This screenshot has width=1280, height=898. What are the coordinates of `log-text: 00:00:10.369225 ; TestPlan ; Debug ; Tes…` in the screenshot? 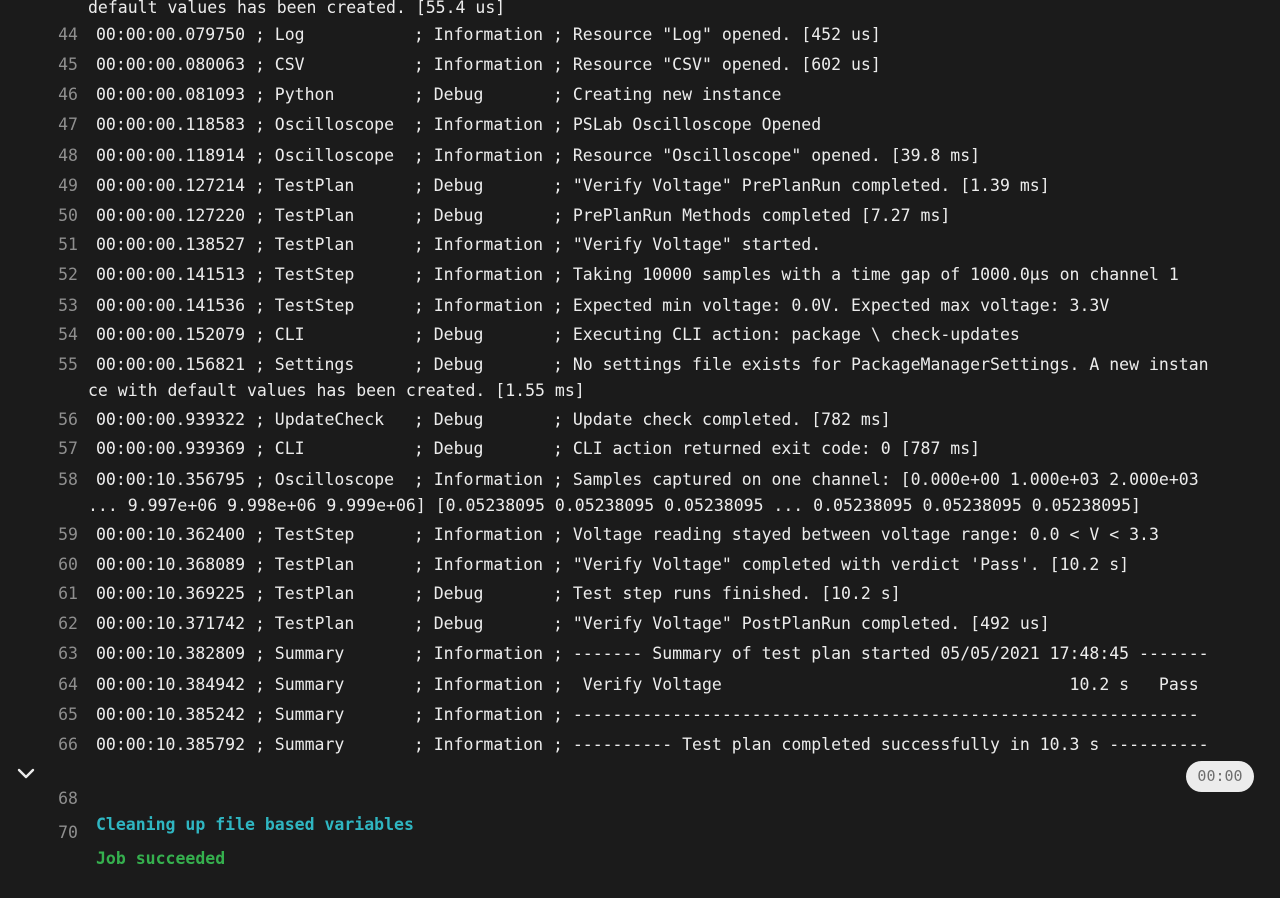 It's located at (498, 593).